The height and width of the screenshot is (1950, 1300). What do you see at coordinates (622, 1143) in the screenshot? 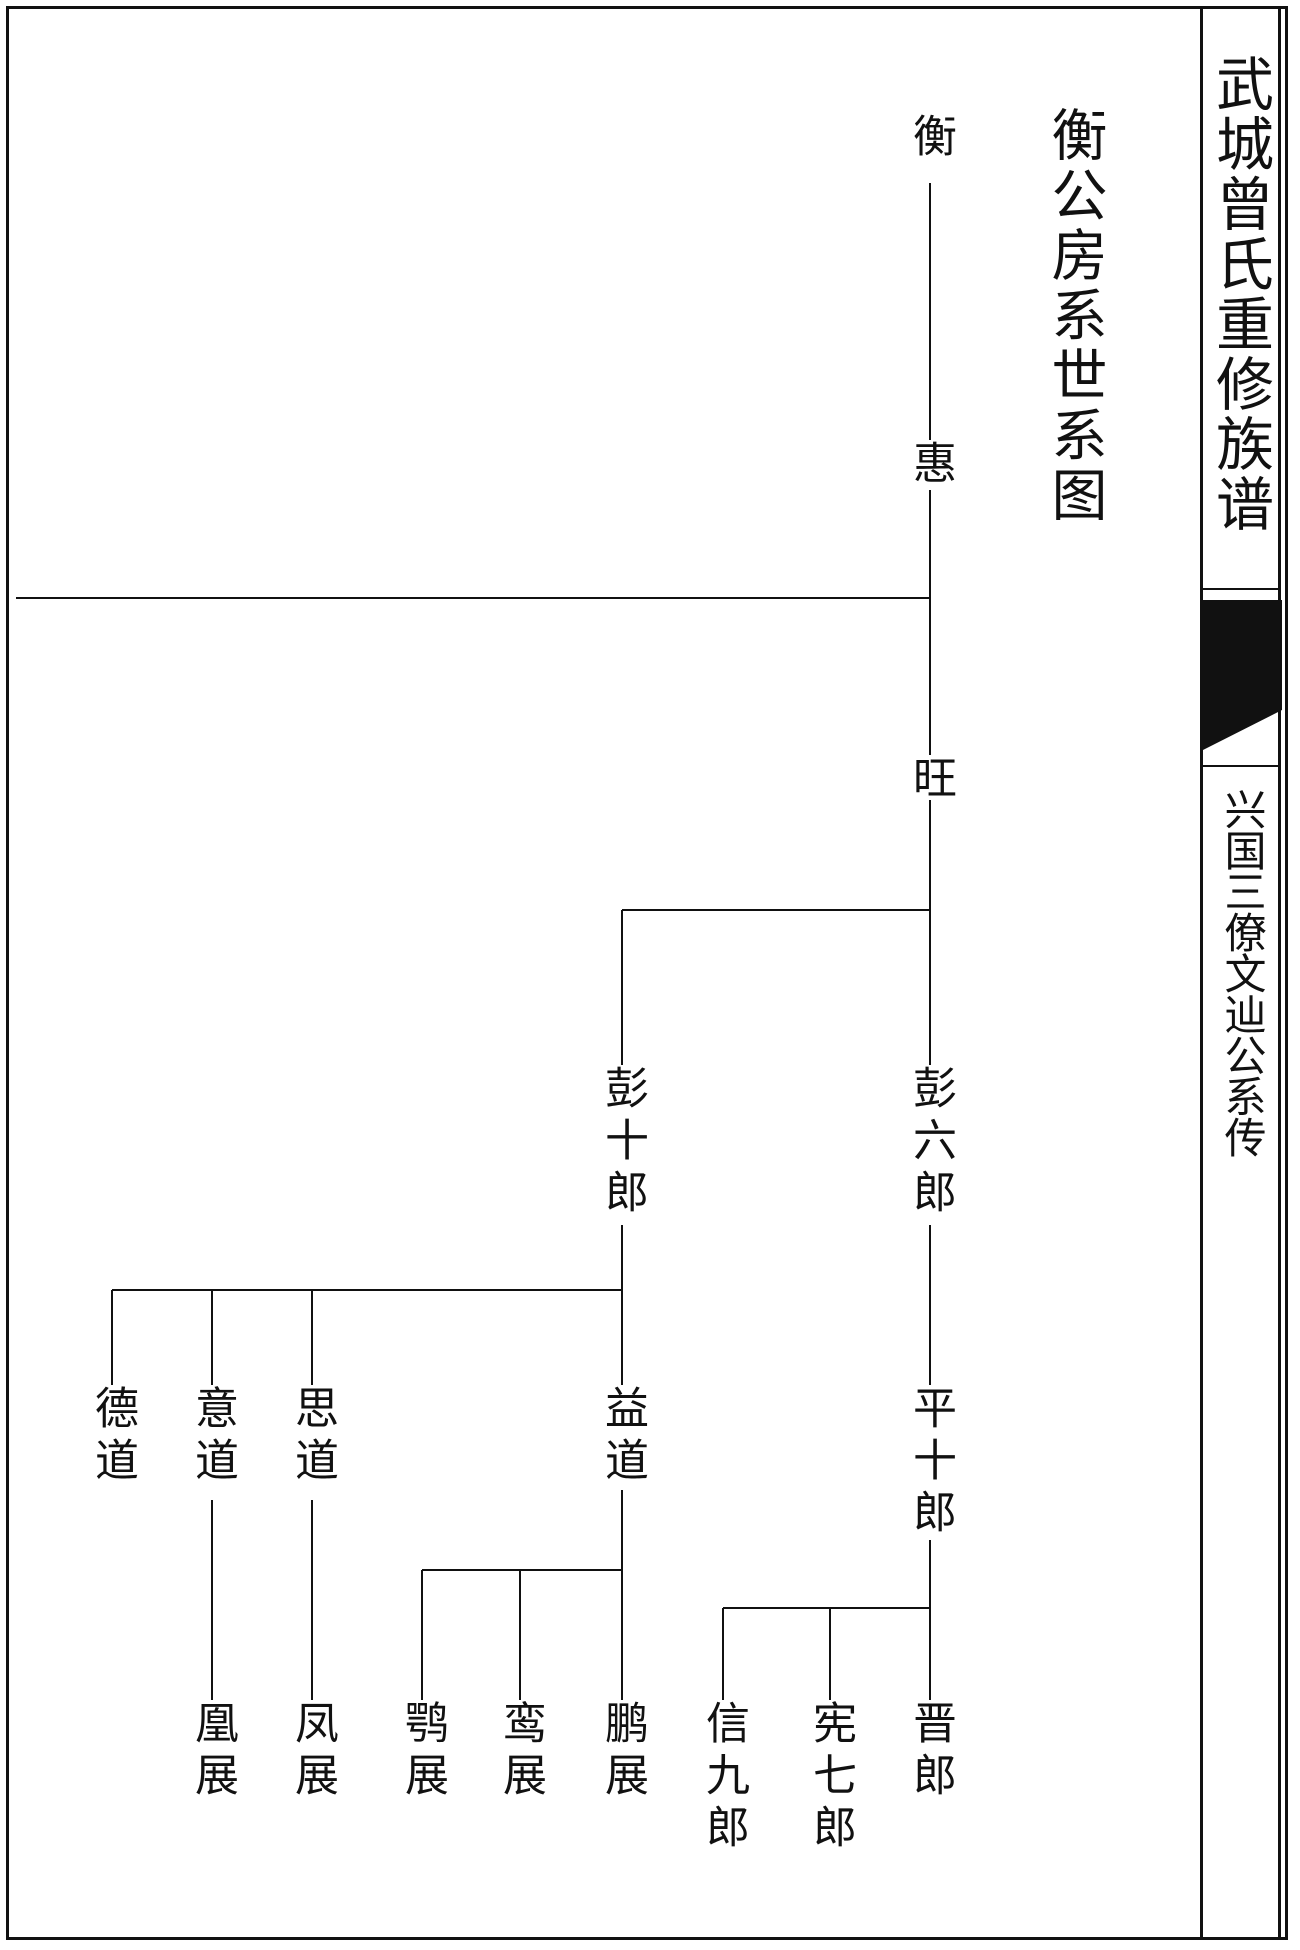
I see `person-peng10: 彭十郎` at bounding box center [622, 1143].